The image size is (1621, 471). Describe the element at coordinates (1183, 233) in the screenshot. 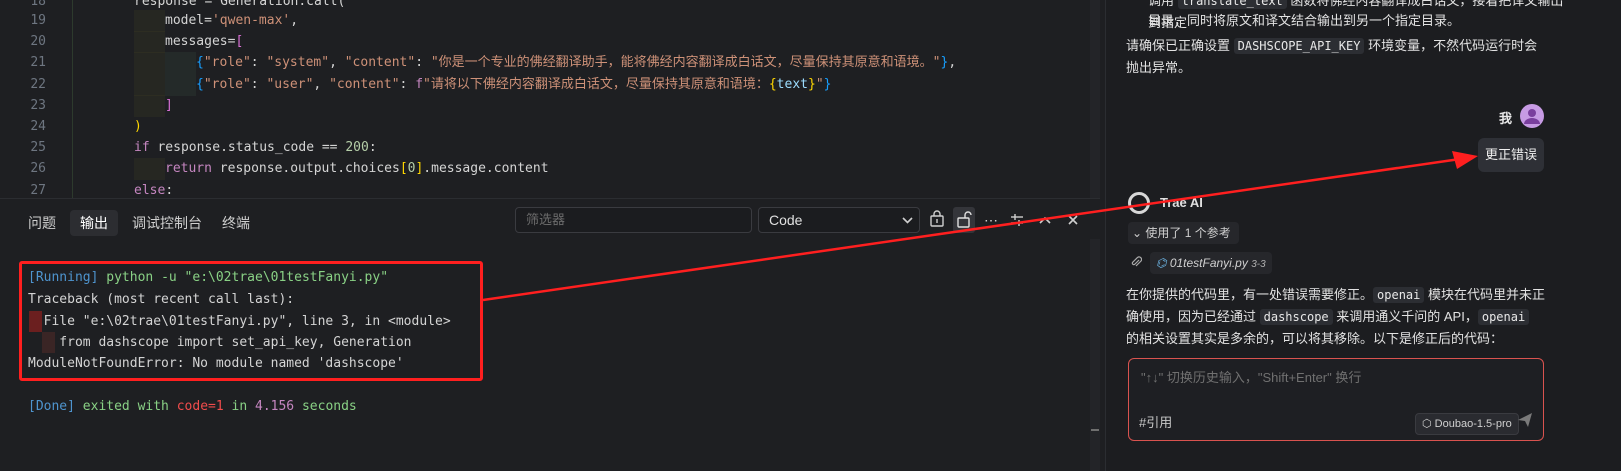

I see `references-toggle: ⌄ 使用了 1 个参考` at that location.